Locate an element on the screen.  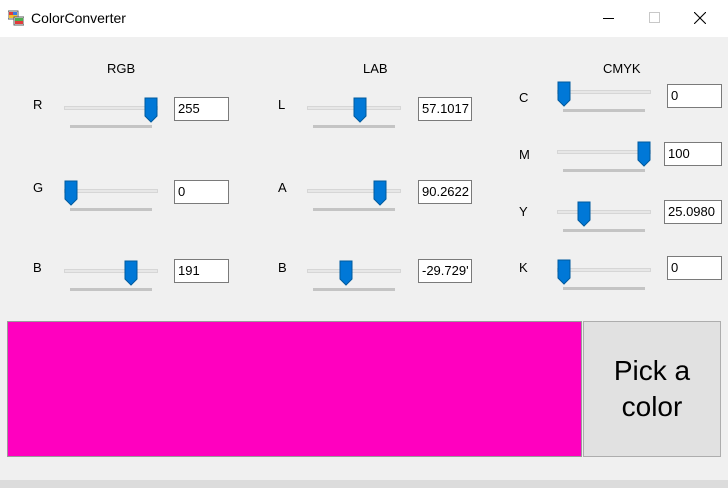
lab-a-slider-thumb is located at coordinates (380, 193).